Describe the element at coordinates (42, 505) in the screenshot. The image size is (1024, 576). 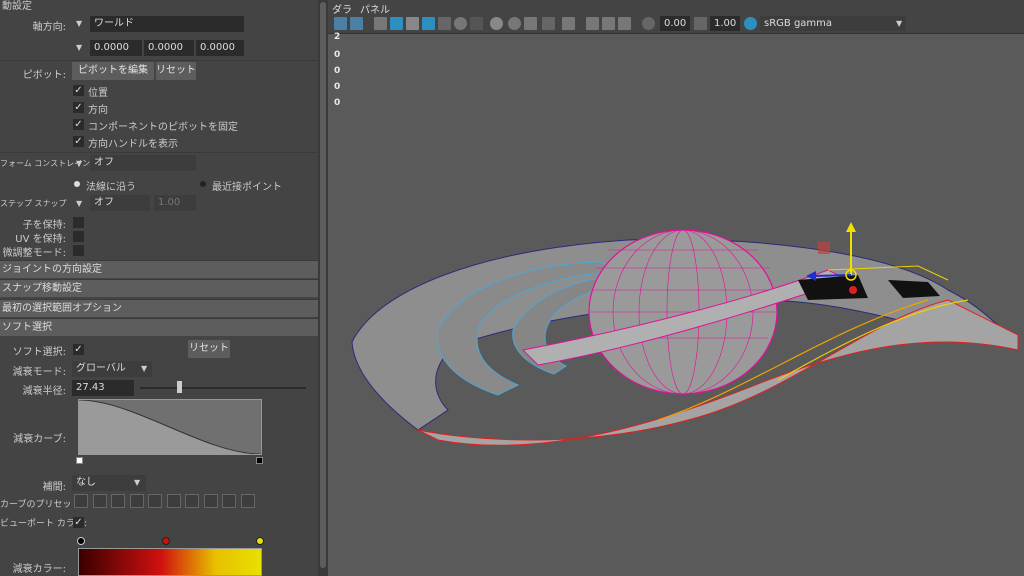
I see `curve-presets-label: カーブのプリセット:` at that location.